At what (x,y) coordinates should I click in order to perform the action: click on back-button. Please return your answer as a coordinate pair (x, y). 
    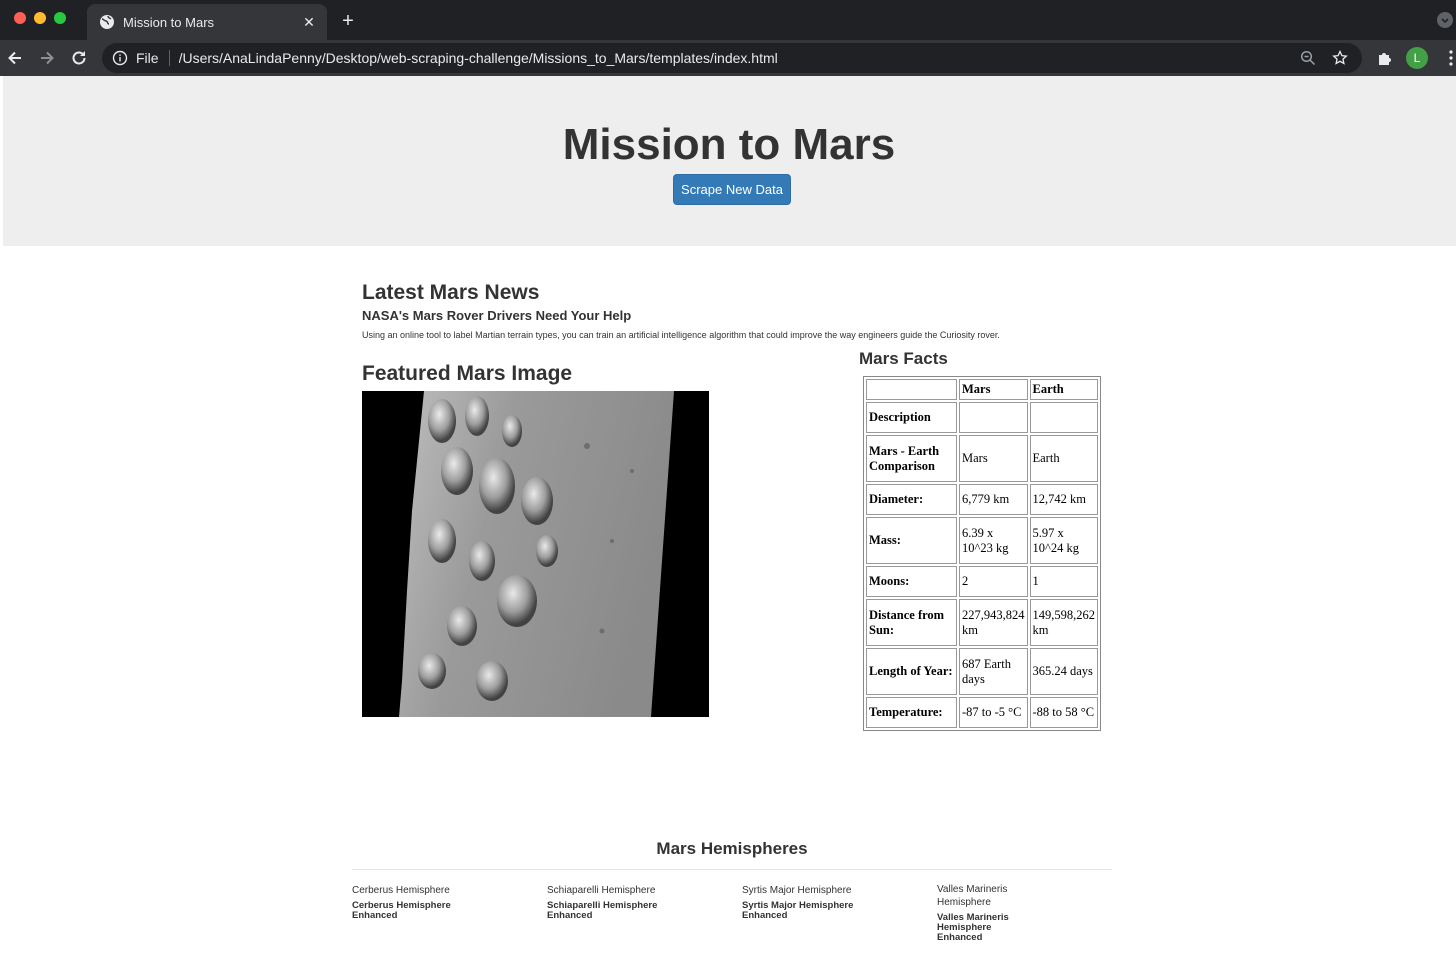
    Looking at the image, I should click on (15, 58).